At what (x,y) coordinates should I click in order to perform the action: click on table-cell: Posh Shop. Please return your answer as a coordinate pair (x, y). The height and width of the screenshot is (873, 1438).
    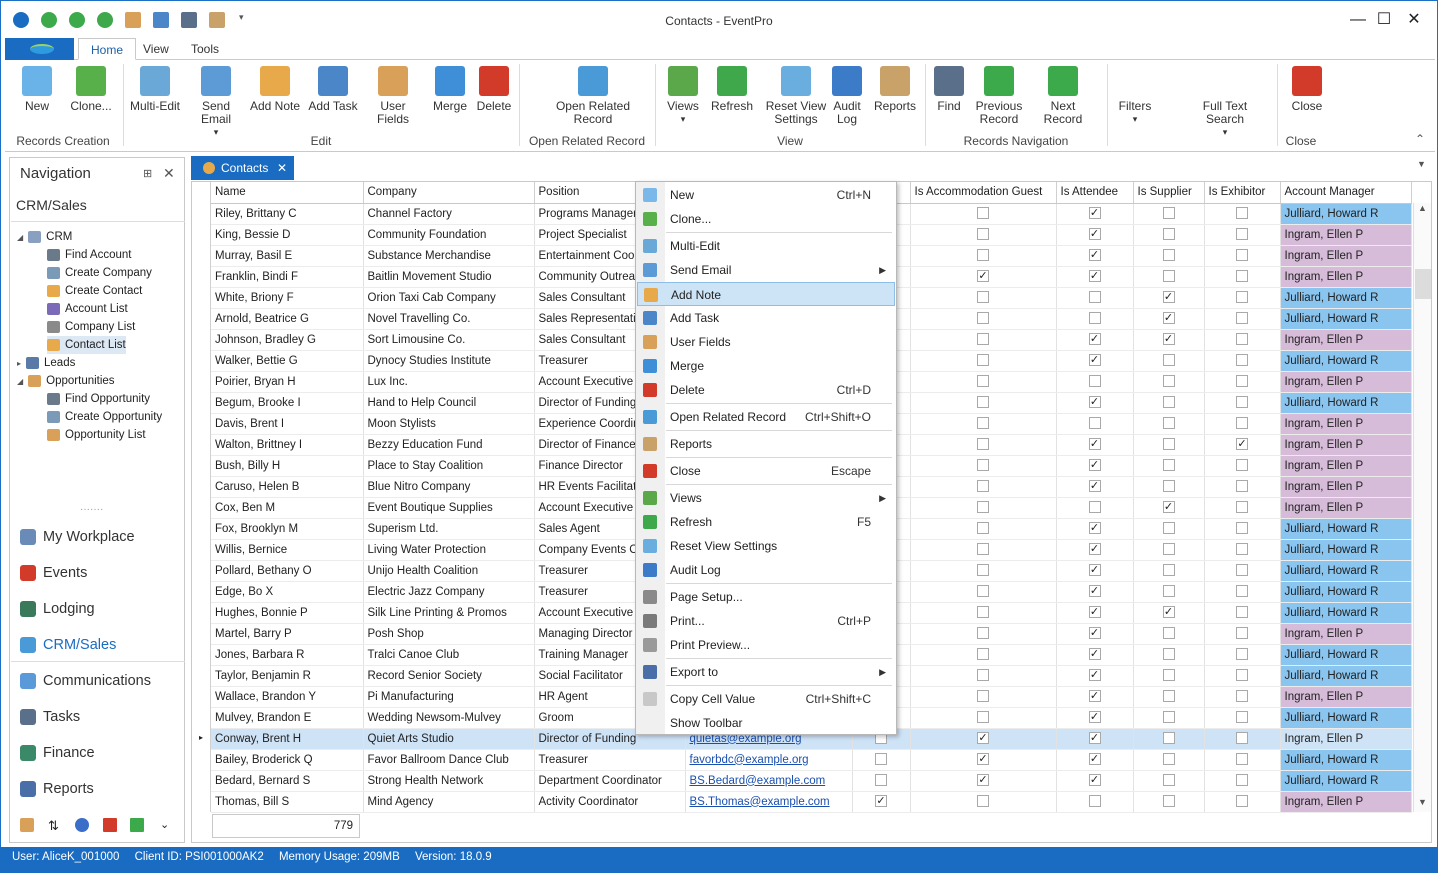
    Looking at the image, I should click on (449, 634).